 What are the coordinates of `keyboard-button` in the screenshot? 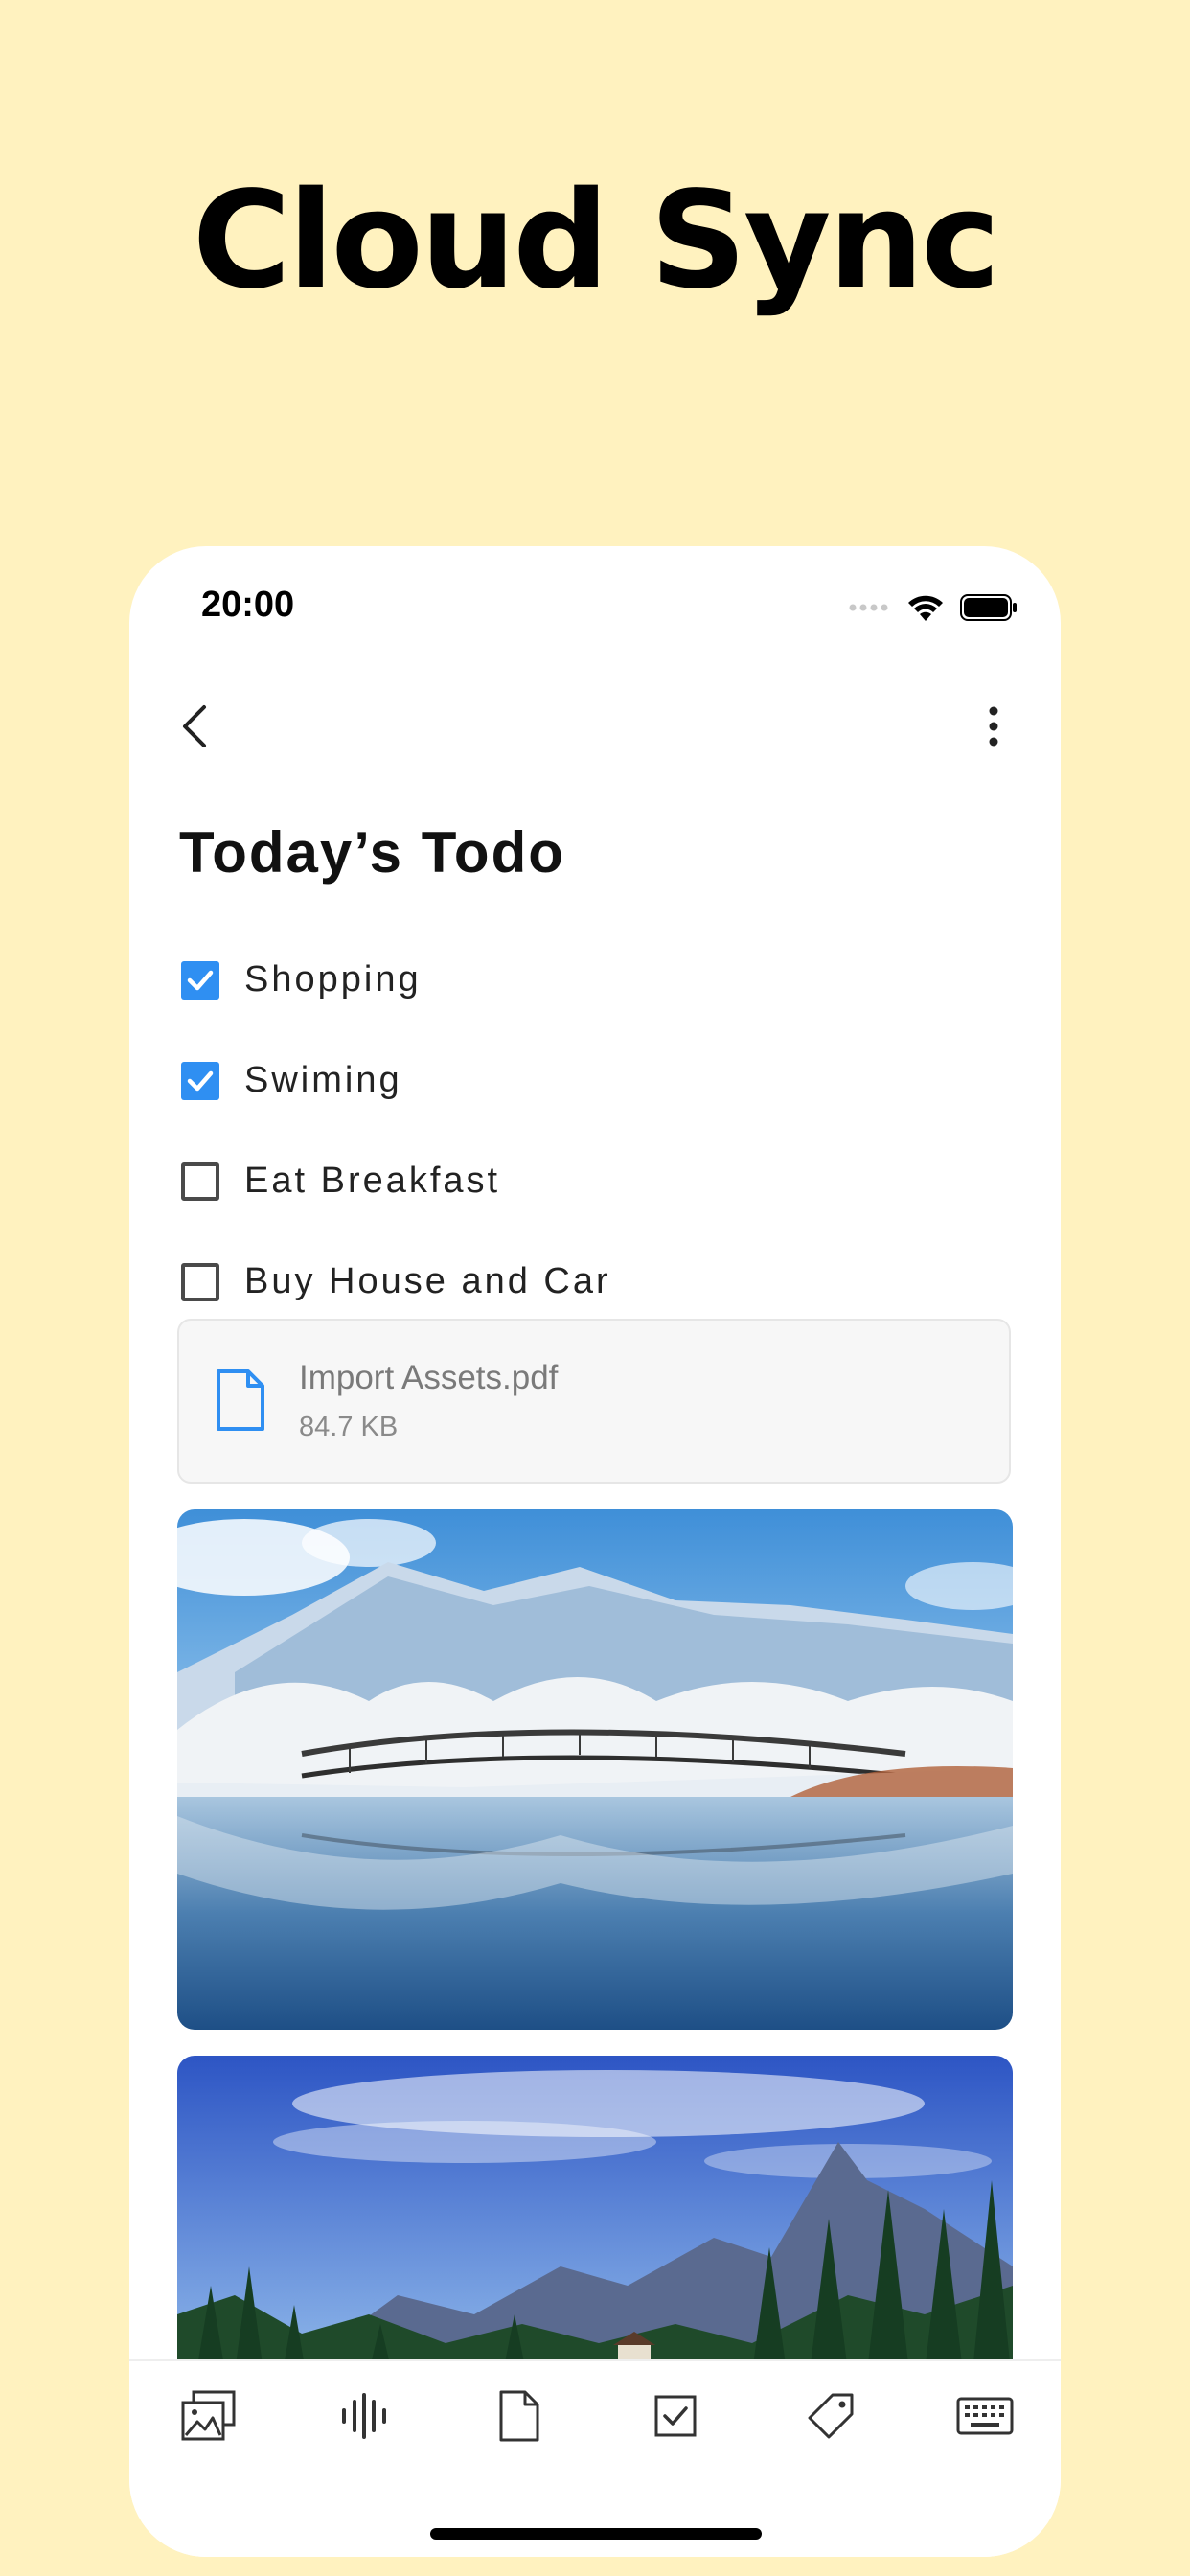 It's located at (984, 2416).